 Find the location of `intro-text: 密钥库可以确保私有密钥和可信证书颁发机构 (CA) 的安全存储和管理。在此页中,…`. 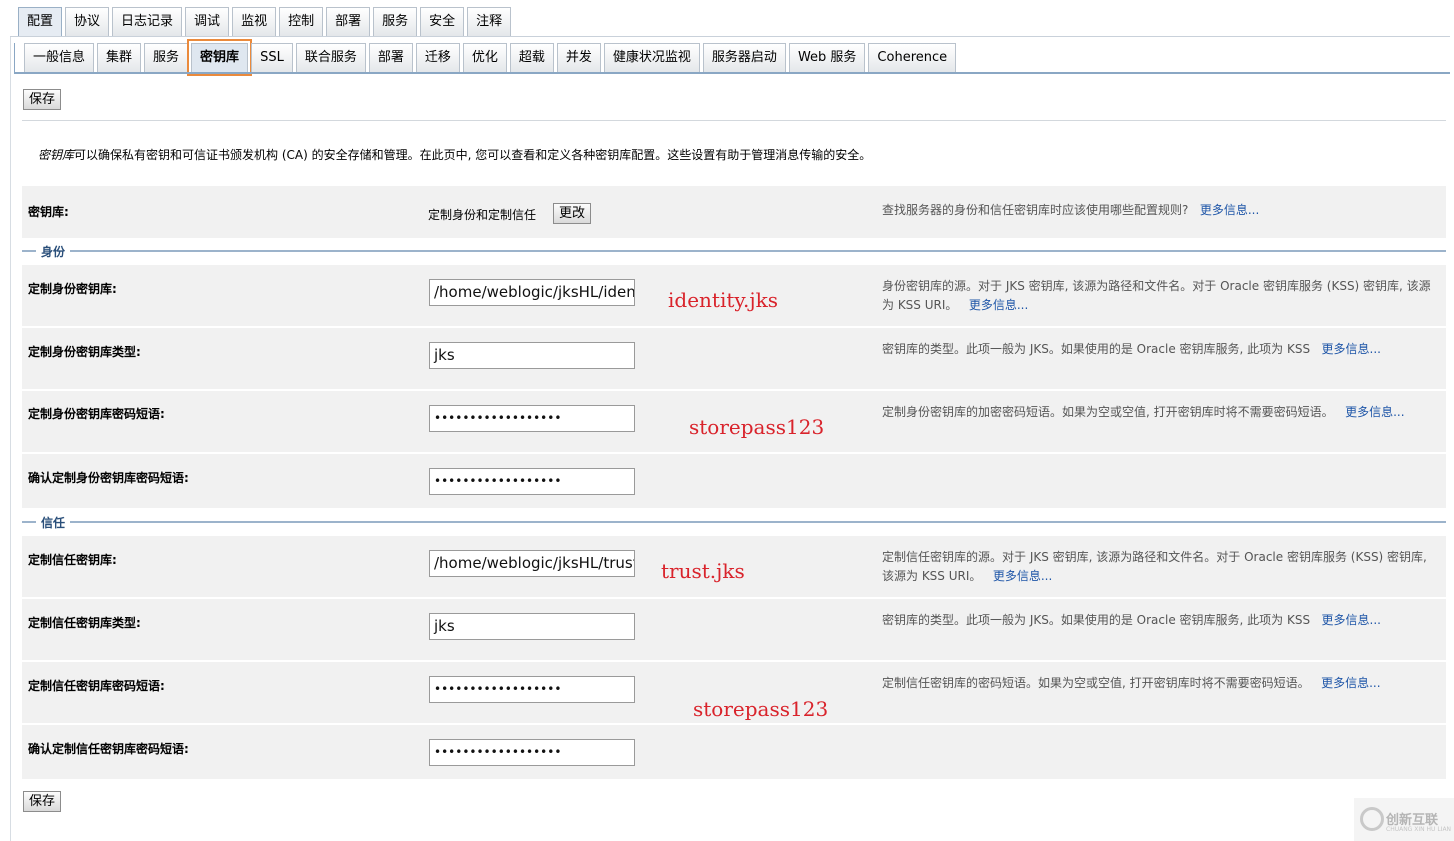

intro-text: 密钥库可以确保私有密钥和可信证书颁发机构 (CA) 的安全存储和管理。在此页中,… is located at coordinates (454, 154).